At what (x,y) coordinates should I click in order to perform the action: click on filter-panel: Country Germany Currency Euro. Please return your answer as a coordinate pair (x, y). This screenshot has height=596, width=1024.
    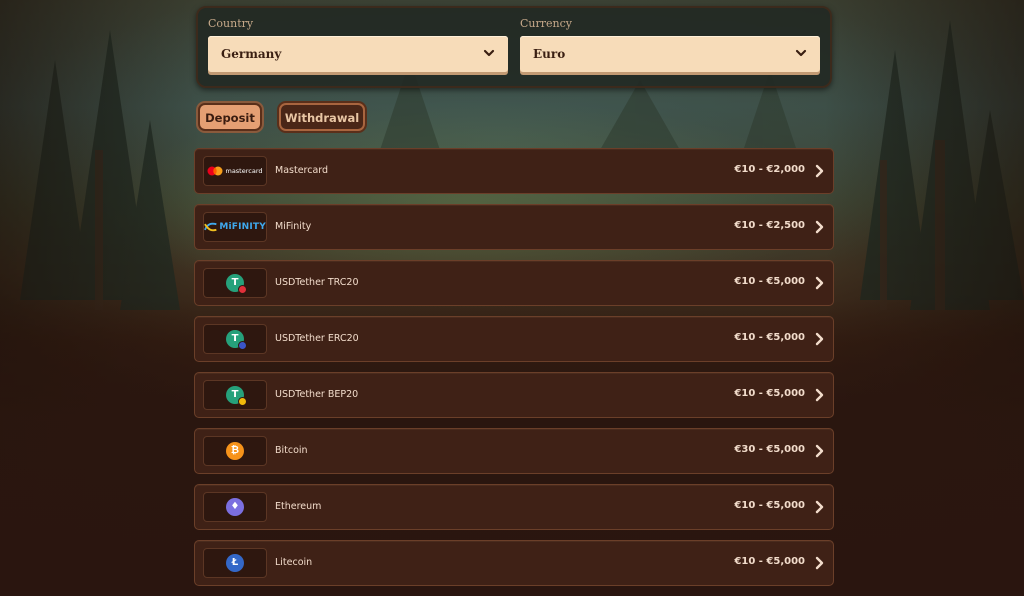
    Looking at the image, I should click on (514, 47).